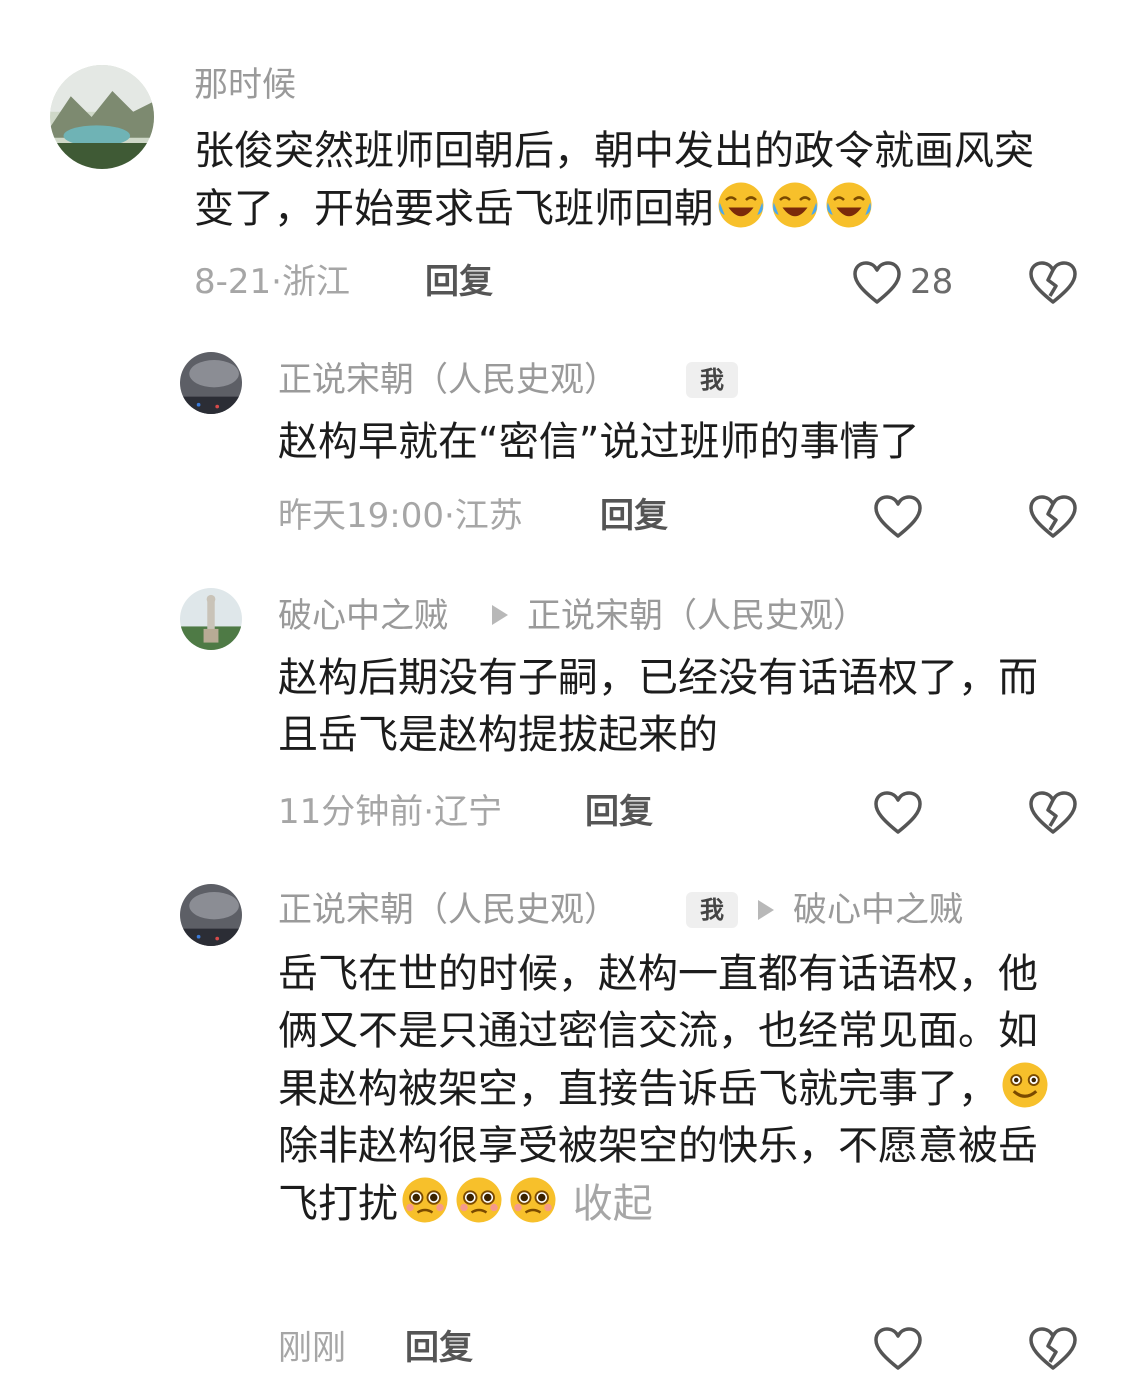 The image size is (1128, 1395). I want to click on comment-meta: 昨天19:00·江苏, so click(400, 516).